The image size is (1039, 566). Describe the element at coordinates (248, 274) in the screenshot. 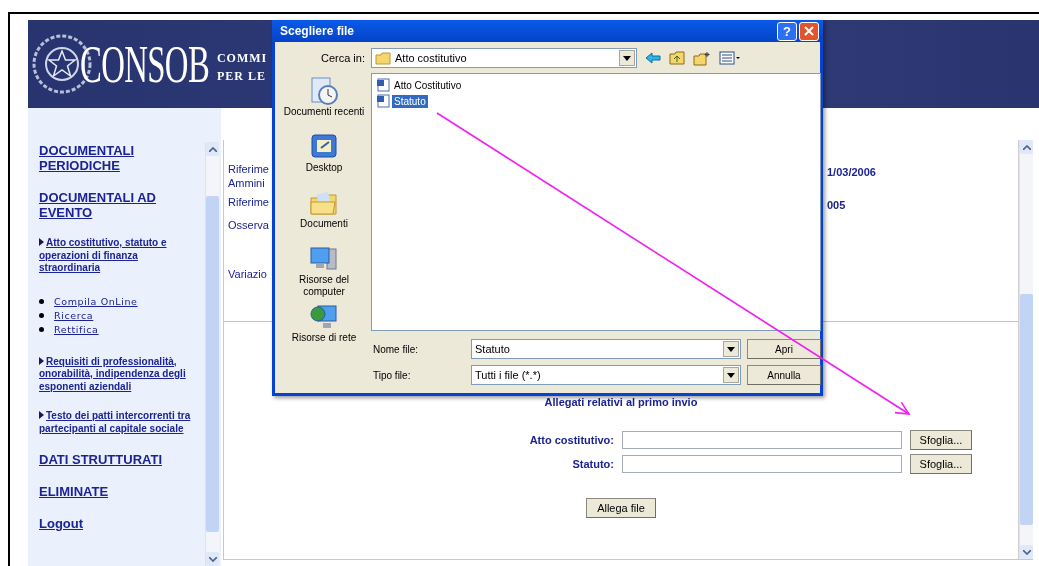

I see `field-label: Variazio` at that location.